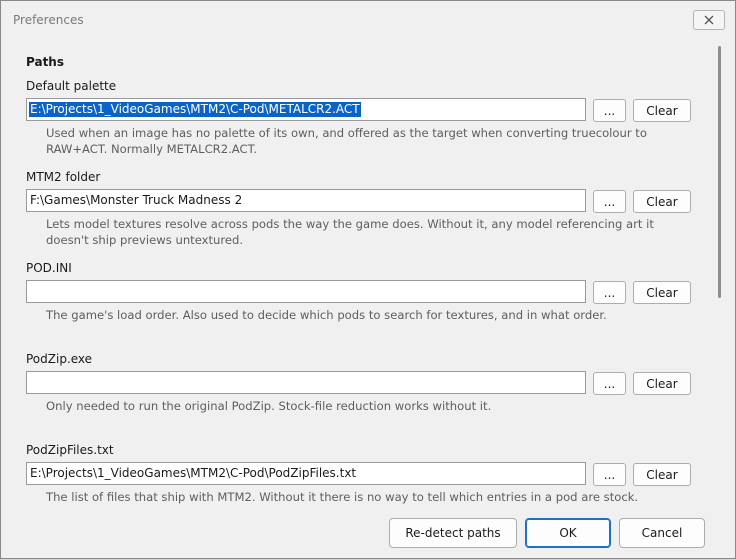  Describe the element at coordinates (662, 292) in the screenshot. I see `pod-ini-clear-button: Clear` at that location.